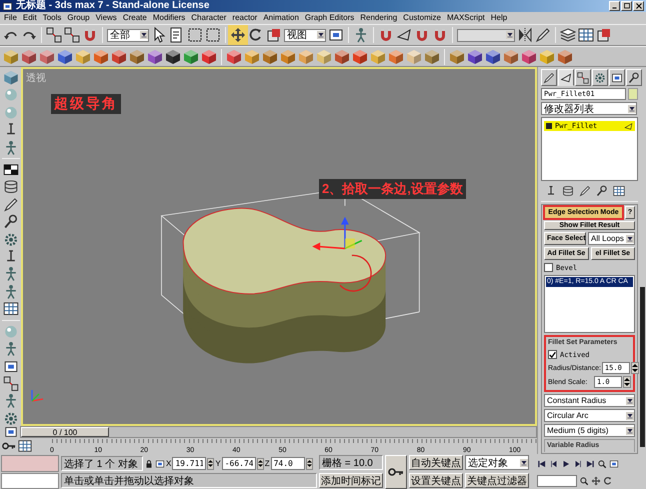 This screenshot has height=489, width=646. I want to click on auto-key-button: 自动关键点, so click(436, 462).